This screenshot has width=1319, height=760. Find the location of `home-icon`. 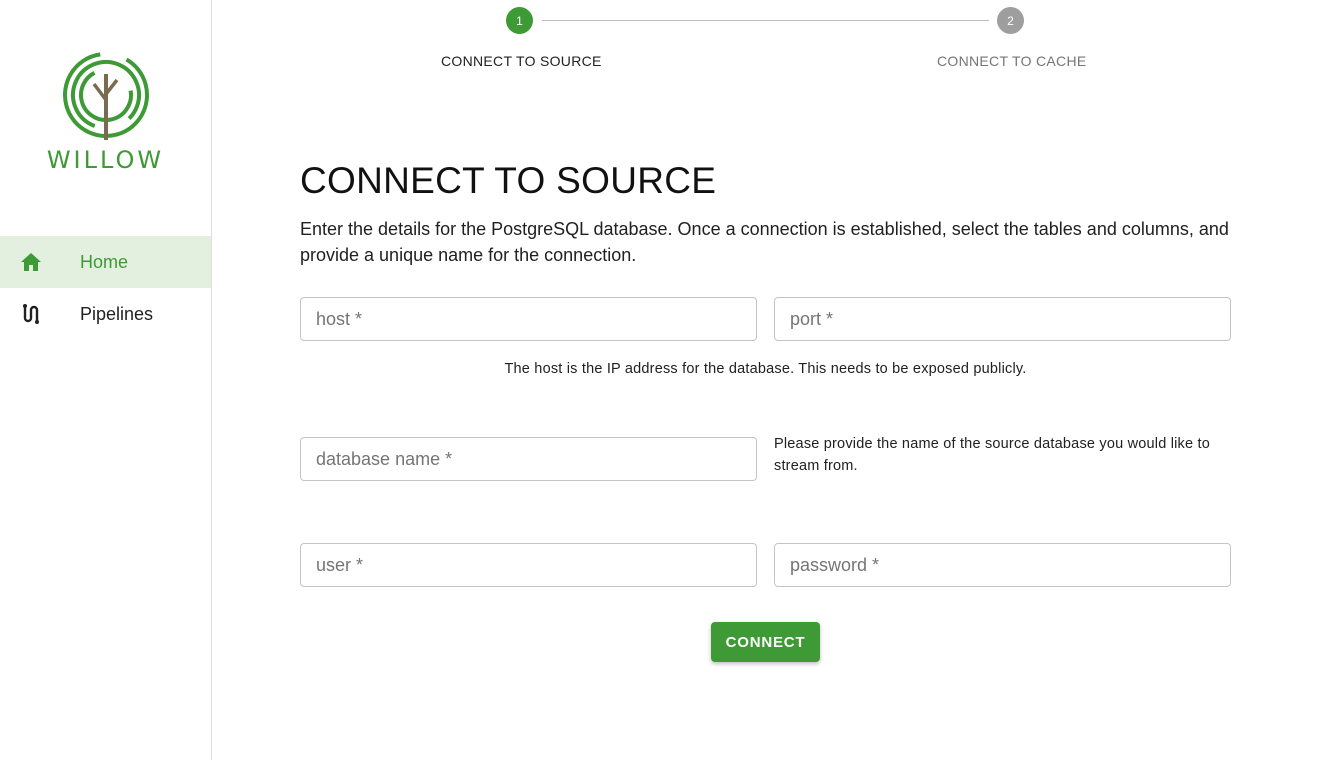

home-icon is located at coordinates (31, 262).